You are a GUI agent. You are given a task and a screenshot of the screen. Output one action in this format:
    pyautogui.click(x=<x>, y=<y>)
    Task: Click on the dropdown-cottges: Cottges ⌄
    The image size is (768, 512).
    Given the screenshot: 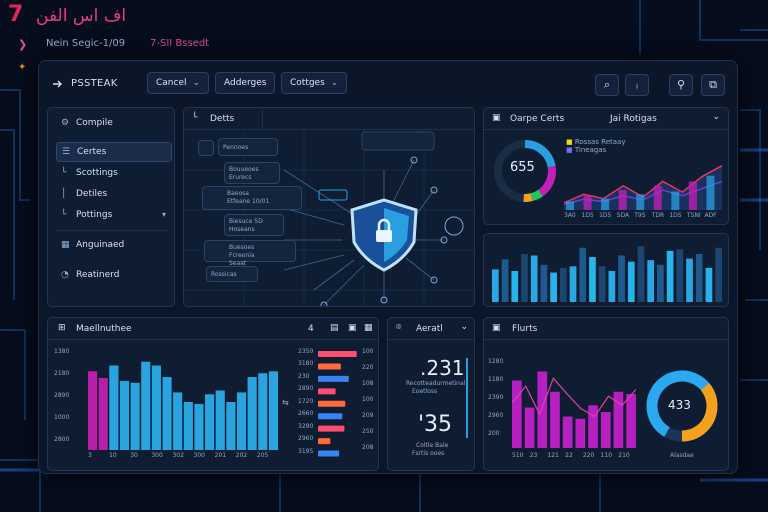 What is the action you would take?
    pyautogui.click(x=314, y=83)
    